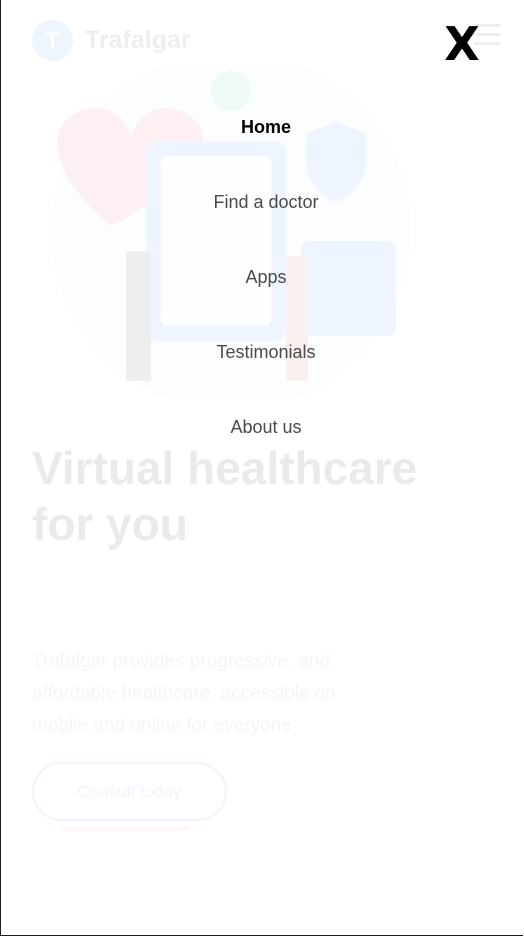 The width and height of the screenshot is (524, 937). What do you see at coordinates (262, 427) in the screenshot?
I see `nav-item-about-us: About us` at bounding box center [262, 427].